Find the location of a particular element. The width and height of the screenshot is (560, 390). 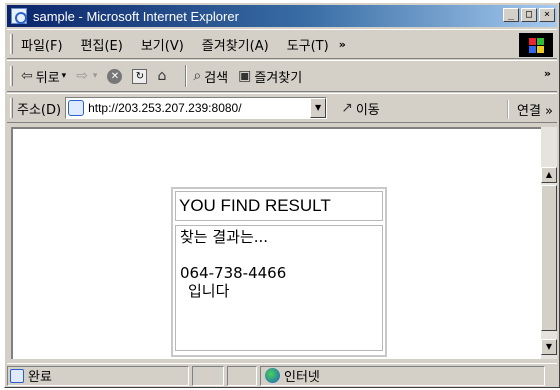

scroll-up-icon: ▲ is located at coordinates (549, 175).